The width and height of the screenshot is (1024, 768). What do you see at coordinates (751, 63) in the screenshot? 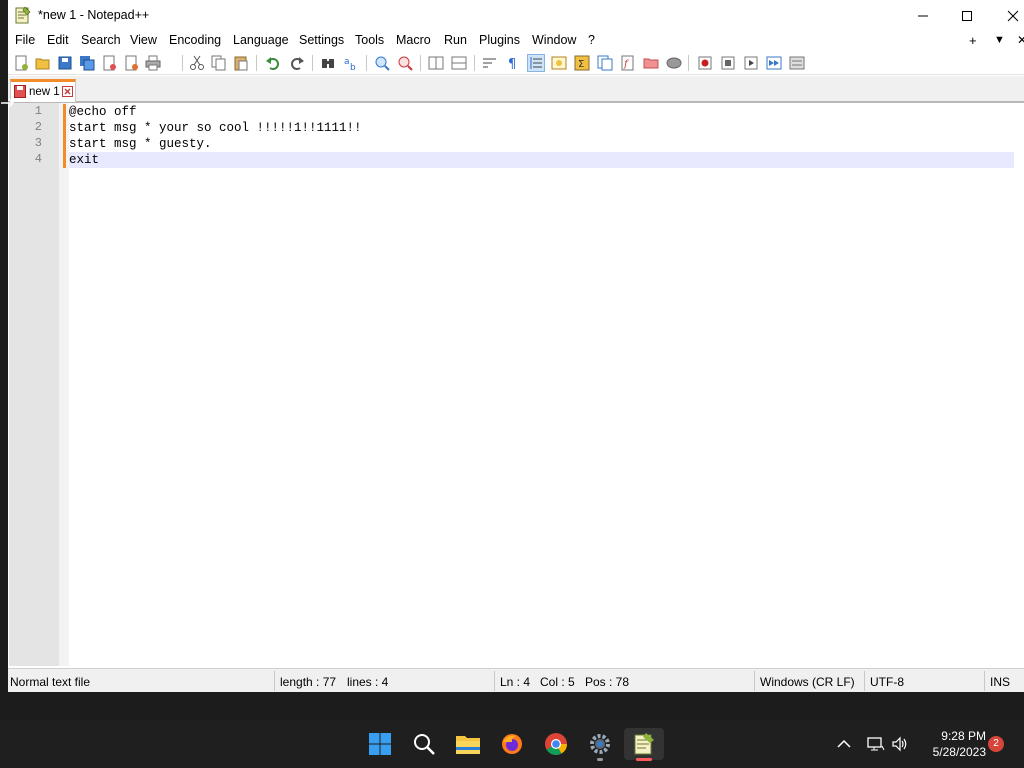
I see `macro-play-button` at bounding box center [751, 63].